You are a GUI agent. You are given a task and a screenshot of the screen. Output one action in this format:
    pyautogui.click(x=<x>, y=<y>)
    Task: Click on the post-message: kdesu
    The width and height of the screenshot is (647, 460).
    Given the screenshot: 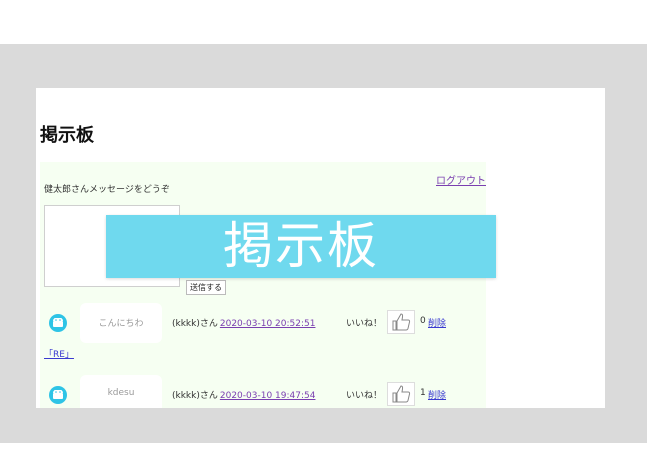 What is the action you would take?
    pyautogui.click(x=121, y=393)
    